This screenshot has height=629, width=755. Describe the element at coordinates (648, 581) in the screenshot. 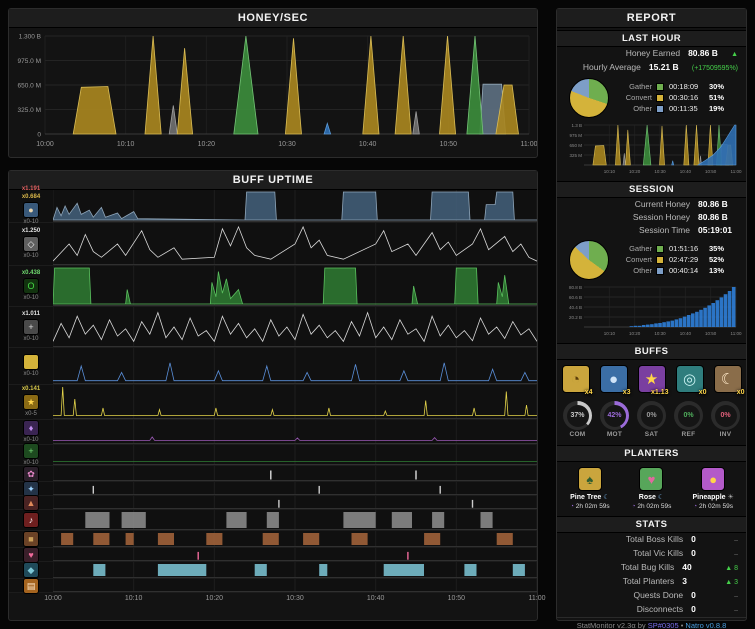

I see `stat-label: Total Planters` at that location.